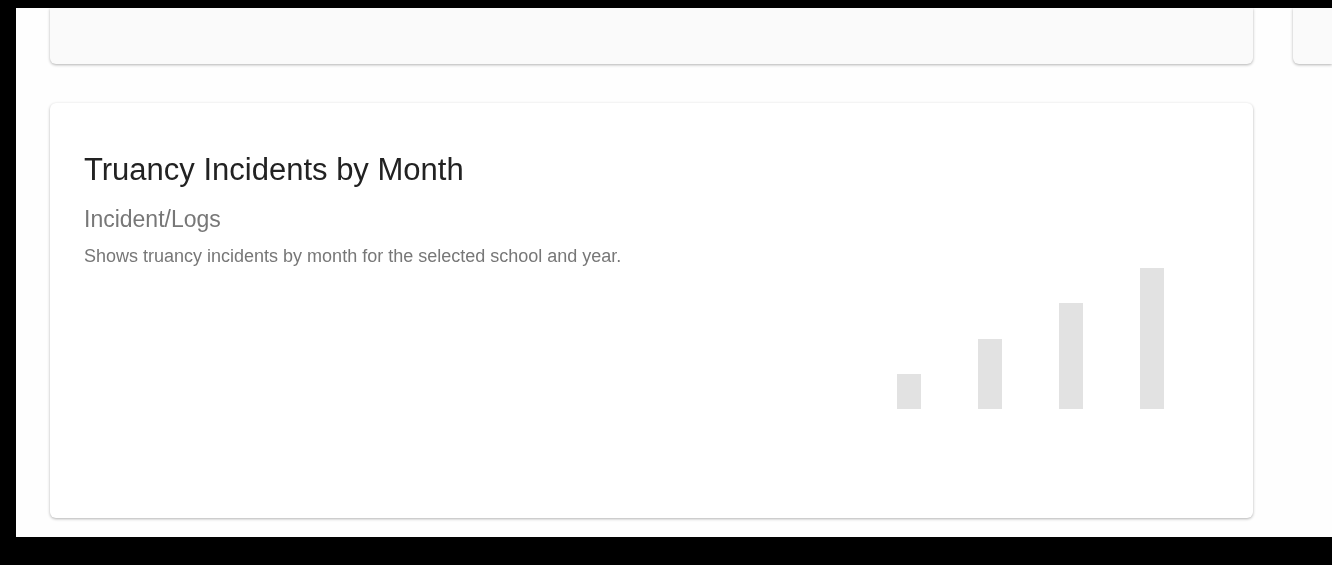 The height and width of the screenshot is (565, 1332). I want to click on card-category: Incident/Logs, so click(153, 219).